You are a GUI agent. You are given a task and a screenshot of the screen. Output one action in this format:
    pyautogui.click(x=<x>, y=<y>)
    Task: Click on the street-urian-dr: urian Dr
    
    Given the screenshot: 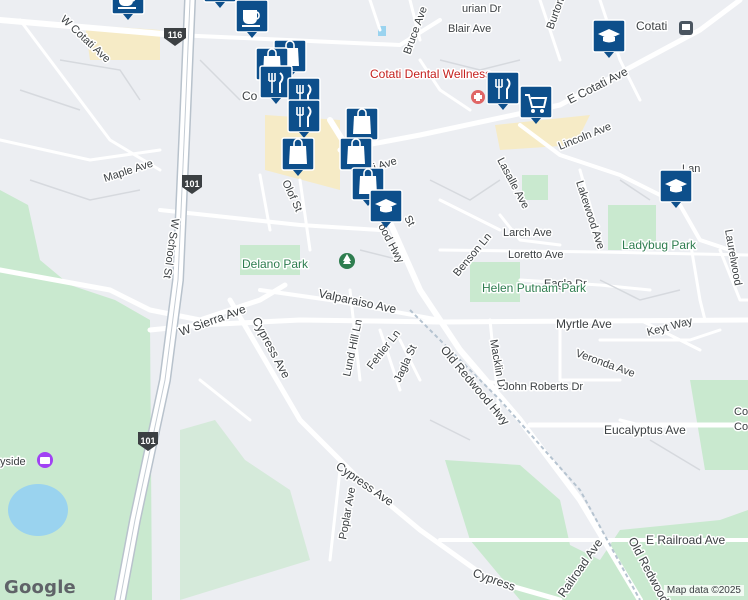 What is the action you would take?
    pyautogui.click(x=481, y=9)
    